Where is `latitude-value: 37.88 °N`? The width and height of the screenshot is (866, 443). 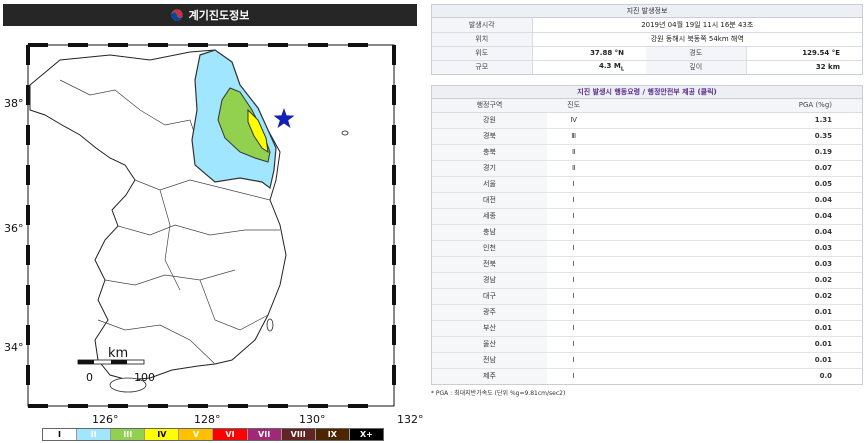 latitude-value: 37.88 °N is located at coordinates (589, 53).